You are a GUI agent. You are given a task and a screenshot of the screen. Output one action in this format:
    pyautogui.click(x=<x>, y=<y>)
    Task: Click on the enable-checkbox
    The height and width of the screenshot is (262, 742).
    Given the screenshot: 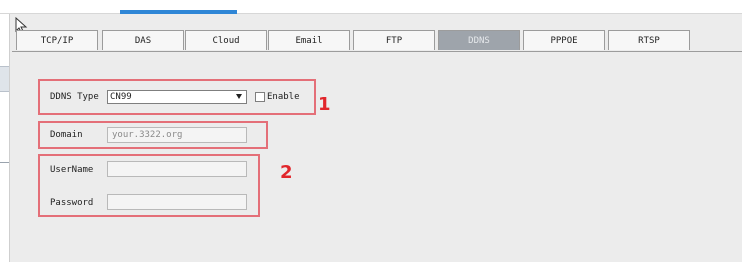 What is the action you would take?
    pyautogui.click(x=260, y=97)
    